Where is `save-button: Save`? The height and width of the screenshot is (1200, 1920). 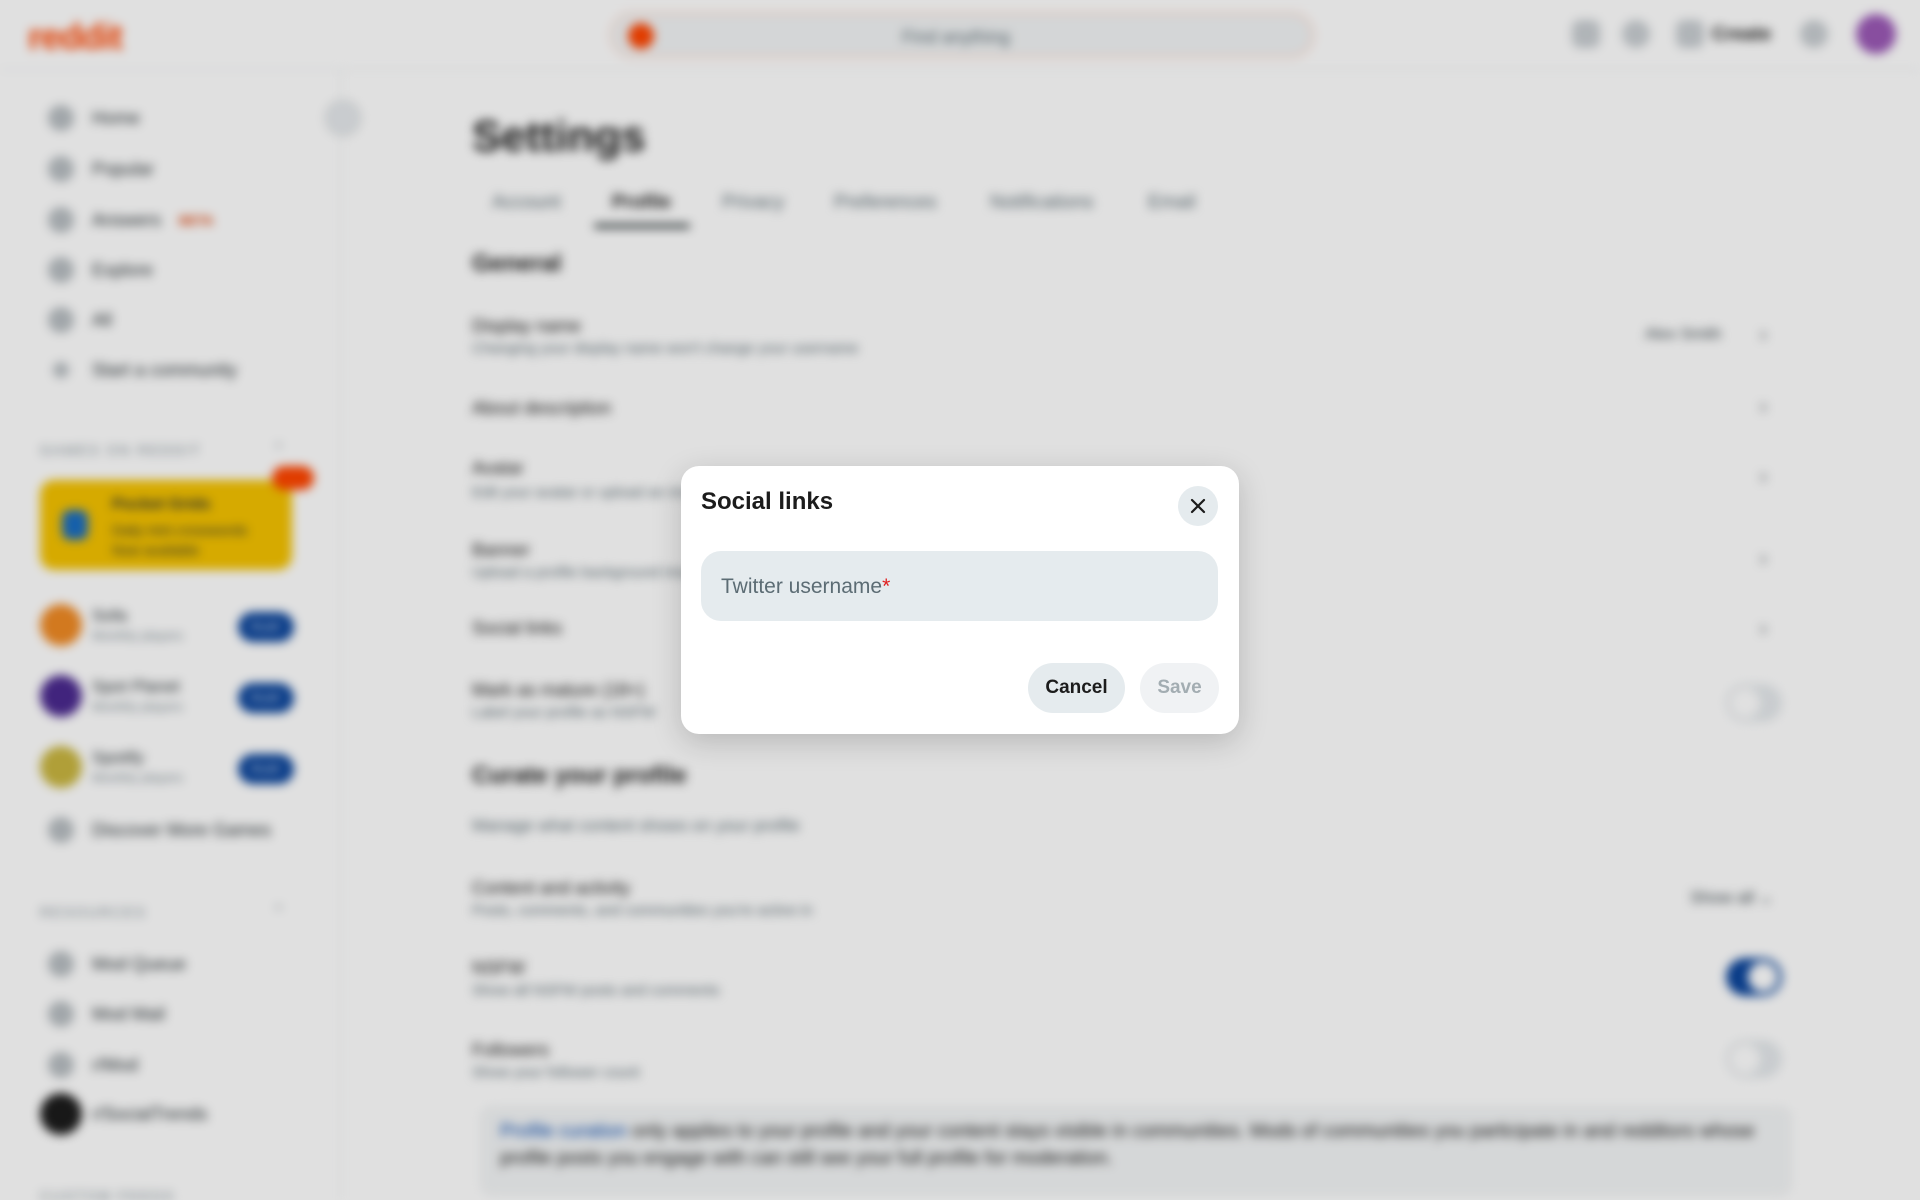
save-button: Save is located at coordinates (1179, 688).